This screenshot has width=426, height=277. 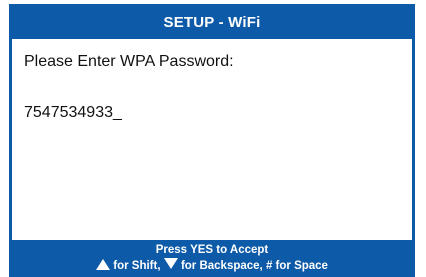 I want to click on shift-instruction: for Shift,, so click(x=137, y=266).